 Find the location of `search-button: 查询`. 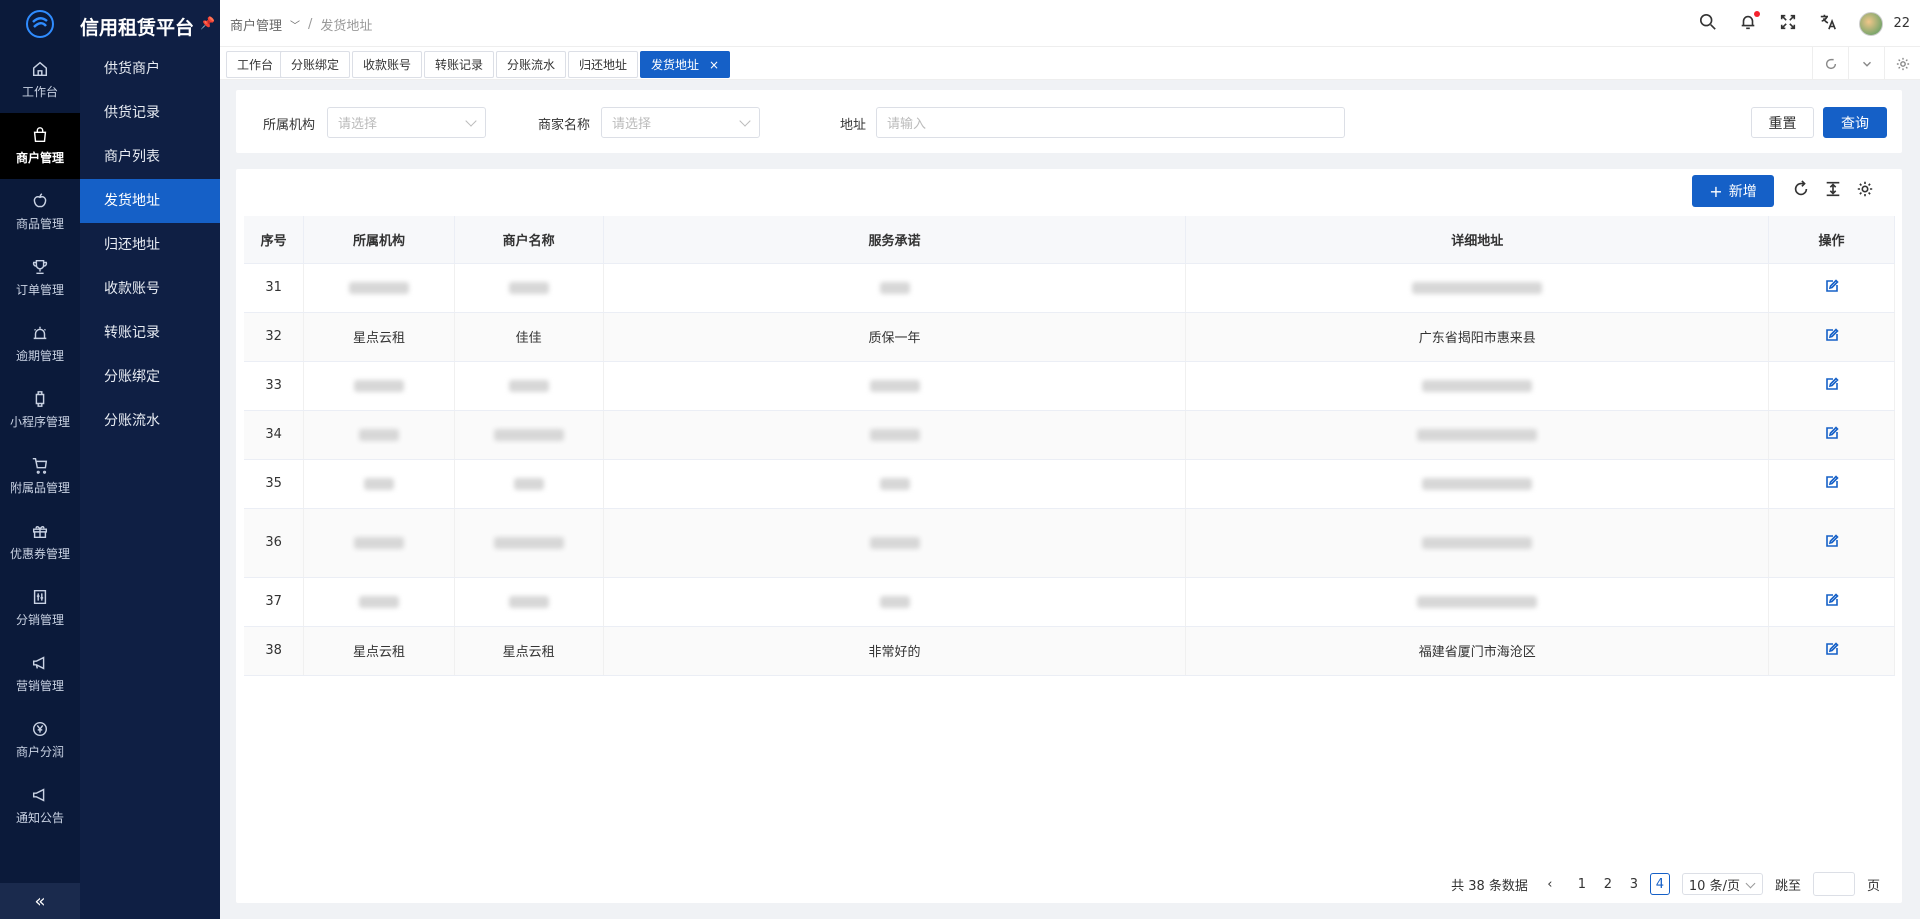

search-button: 查询 is located at coordinates (1855, 122).